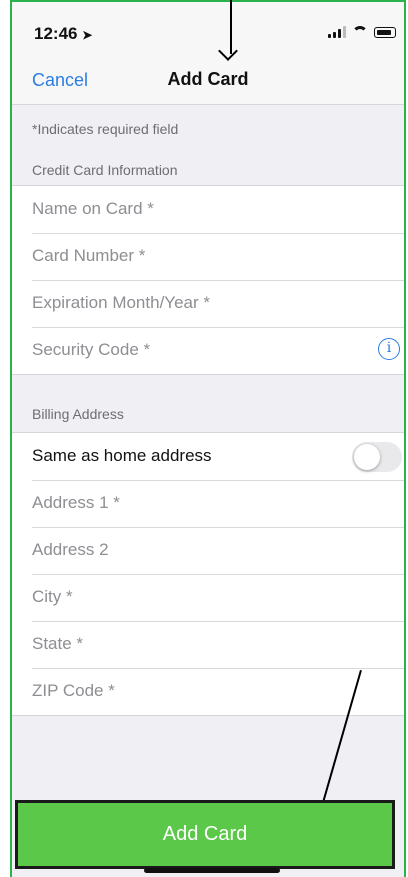  What do you see at coordinates (58, 643) in the screenshot?
I see `state-placeholder: State *` at bounding box center [58, 643].